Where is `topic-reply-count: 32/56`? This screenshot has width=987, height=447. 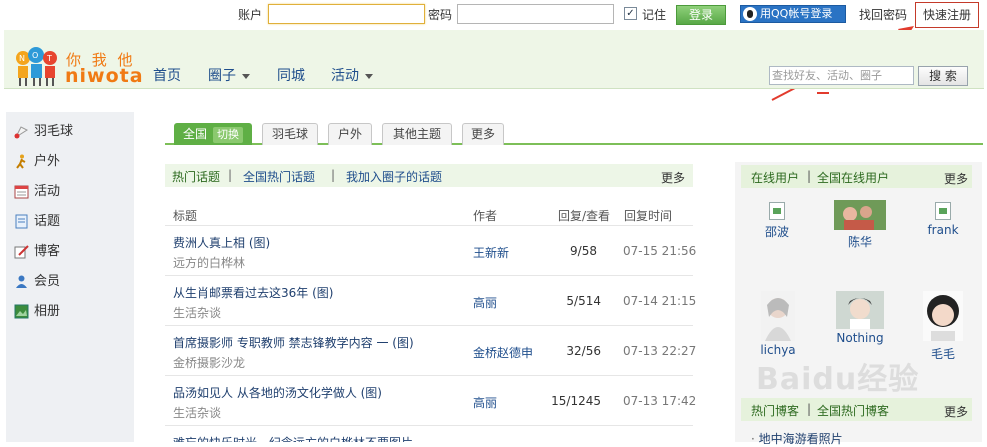 topic-reply-count: 32/56 is located at coordinates (583, 351).